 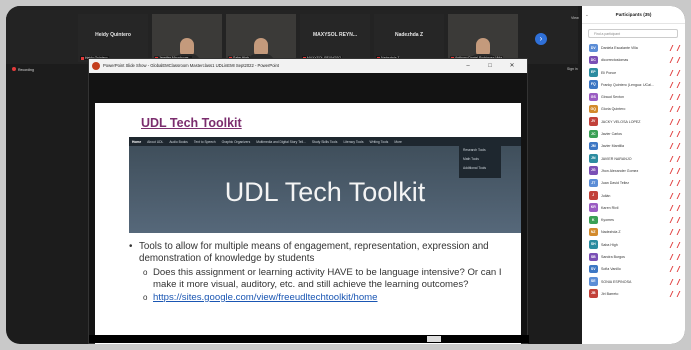 What do you see at coordinates (480, 168) in the screenshot?
I see `dropdown-item: Additional Tools` at bounding box center [480, 168].